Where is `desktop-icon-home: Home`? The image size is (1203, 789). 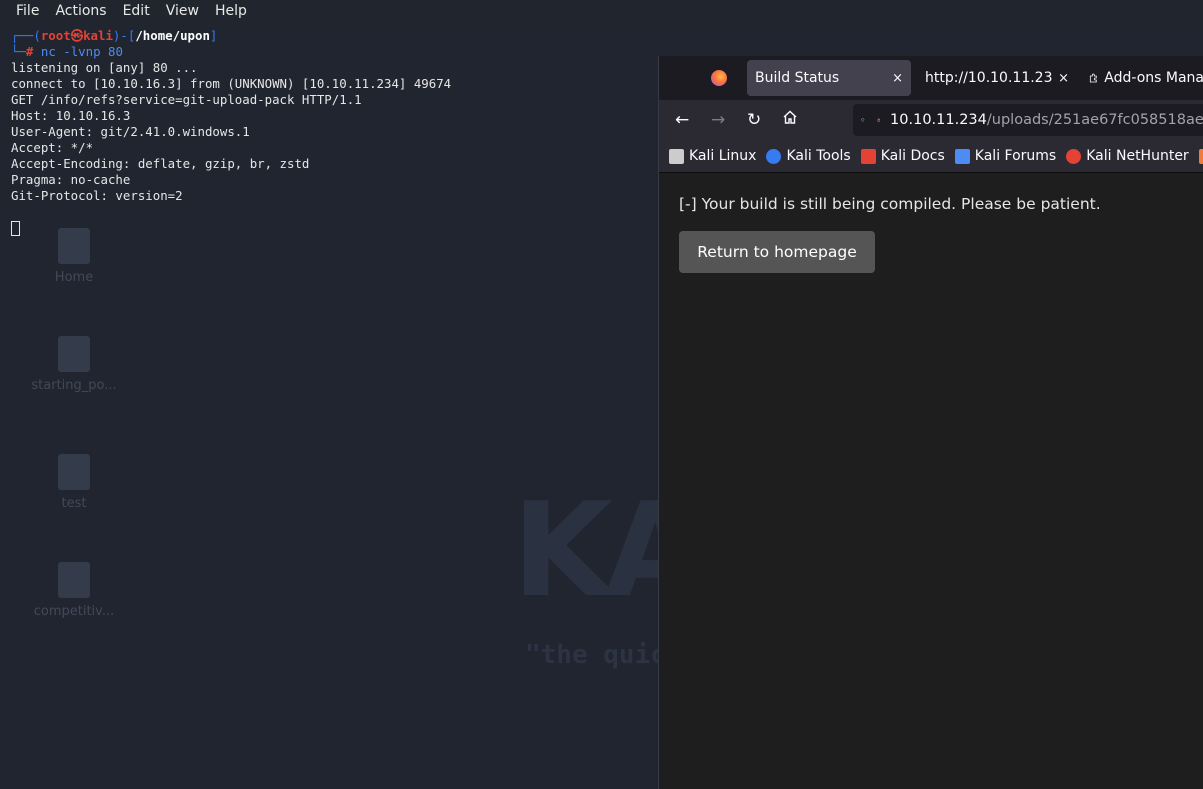
desktop-icon-home: Home is located at coordinates (74, 256).